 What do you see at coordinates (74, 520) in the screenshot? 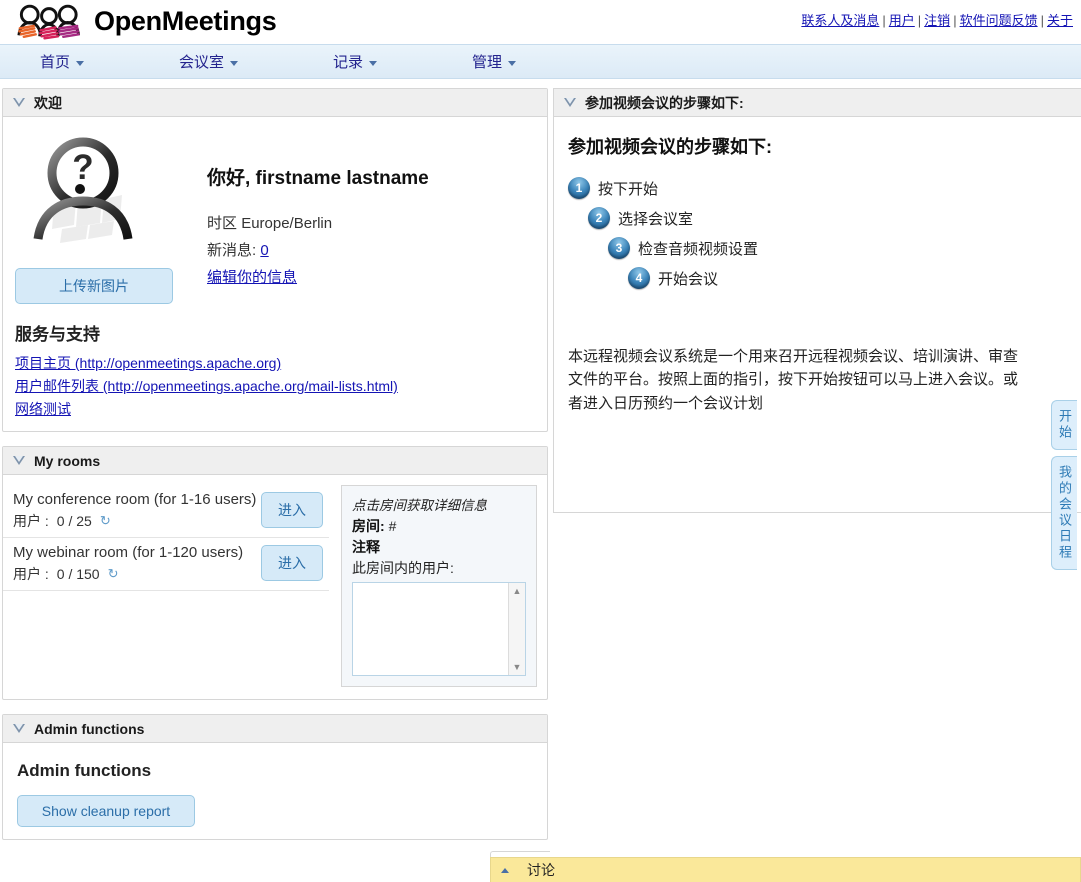
I see `room-users-value: 0 / 25` at bounding box center [74, 520].